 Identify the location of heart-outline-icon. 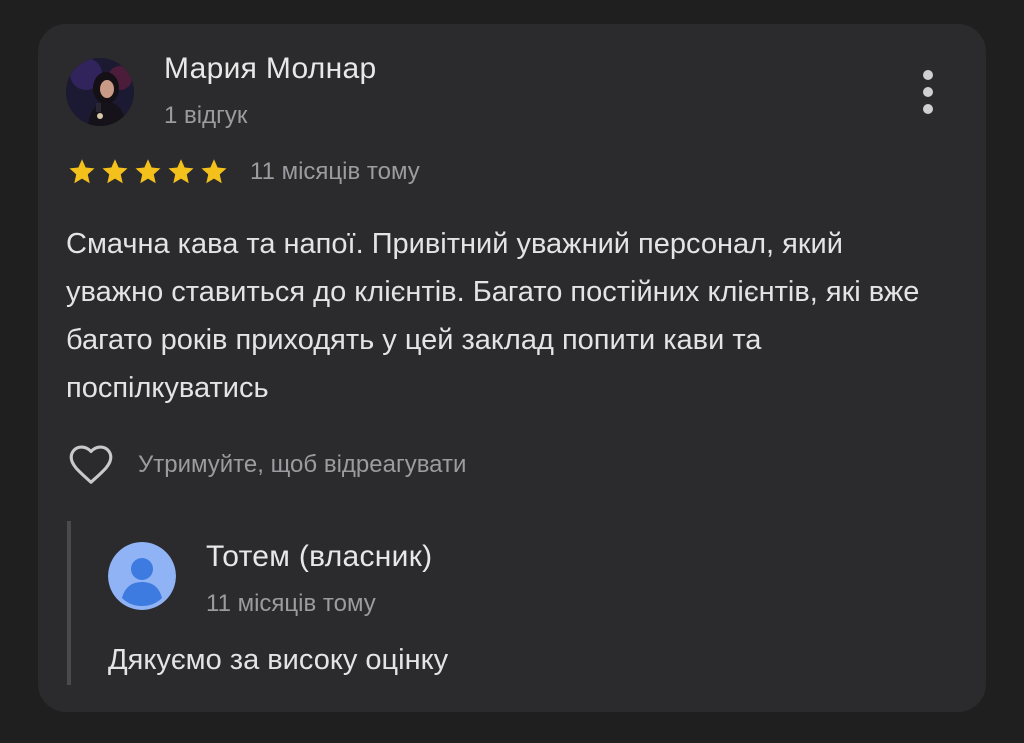
(91, 464).